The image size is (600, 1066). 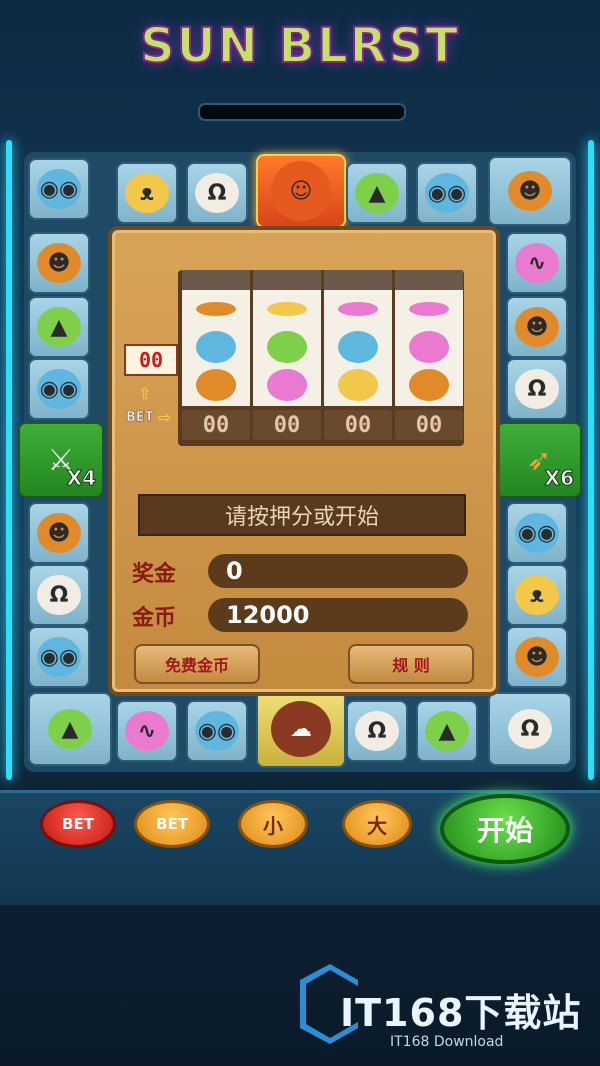 I want to click on rules-button: 规 则, so click(x=411, y=664).